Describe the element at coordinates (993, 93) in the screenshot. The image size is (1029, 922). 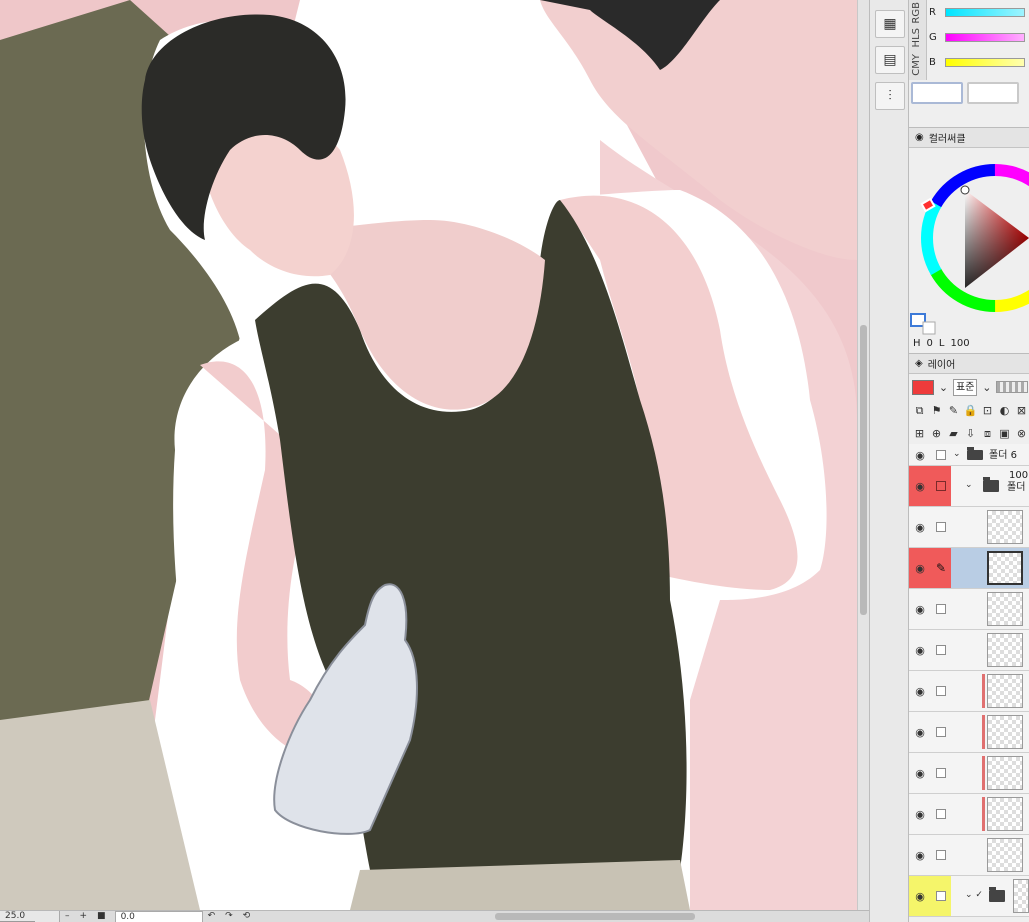
I see `sub-color-box` at that location.